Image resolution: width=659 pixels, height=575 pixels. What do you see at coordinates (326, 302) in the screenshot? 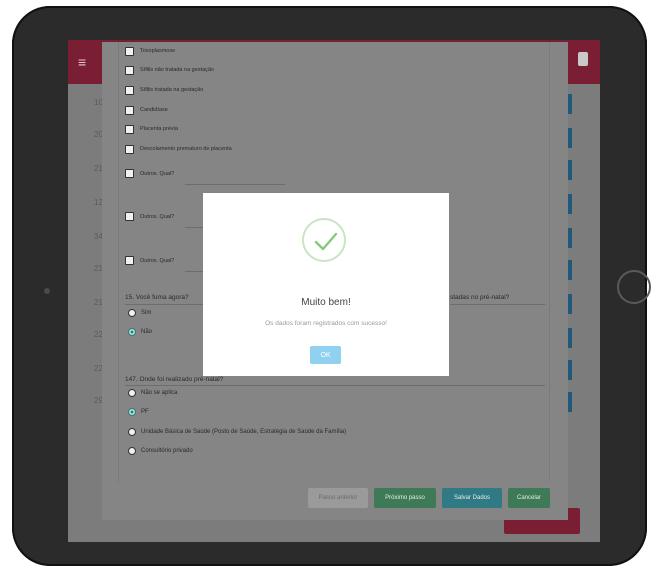
I see `modal-title: Muito bem!` at bounding box center [326, 302].